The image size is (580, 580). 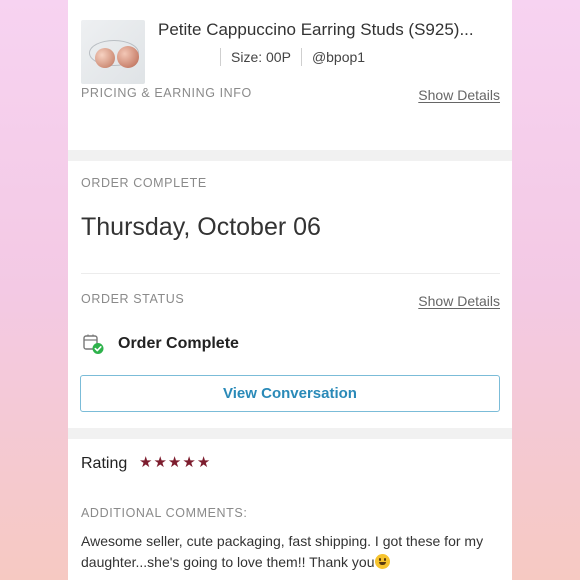 I want to click on product-thumbnail, so click(x=113, y=52).